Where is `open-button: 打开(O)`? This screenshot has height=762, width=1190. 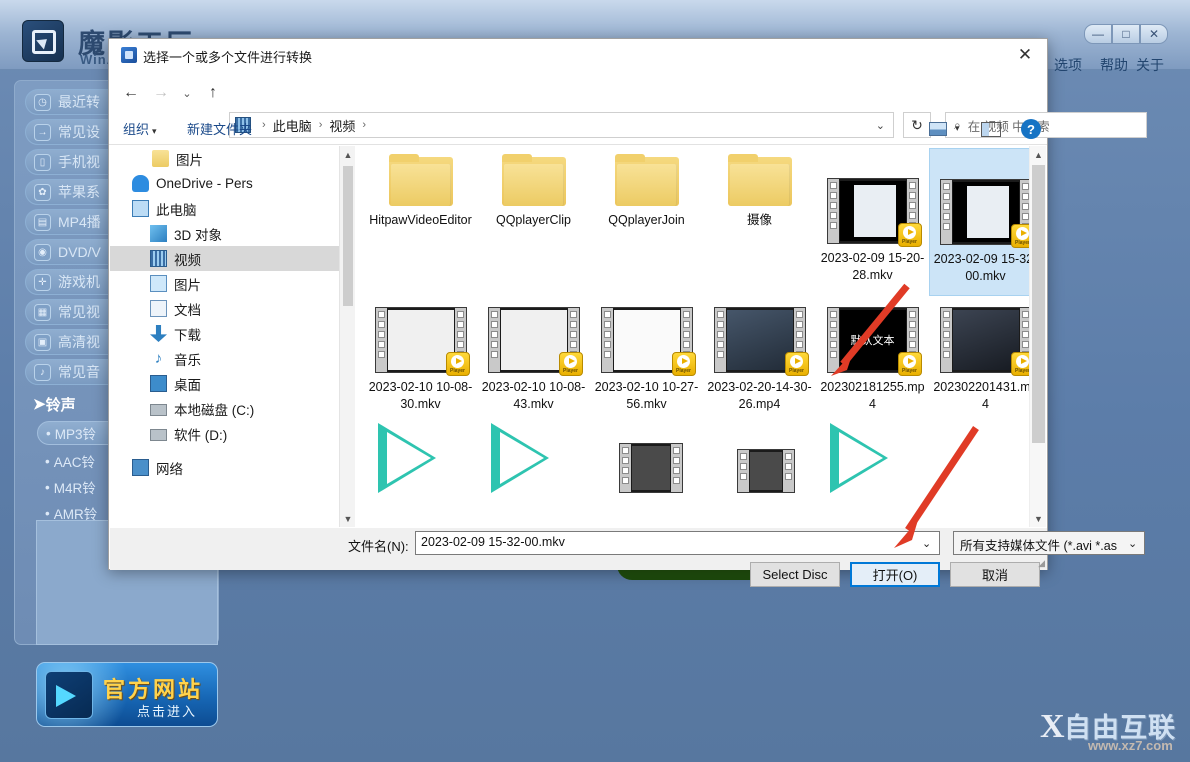 open-button: 打开(O) is located at coordinates (895, 574).